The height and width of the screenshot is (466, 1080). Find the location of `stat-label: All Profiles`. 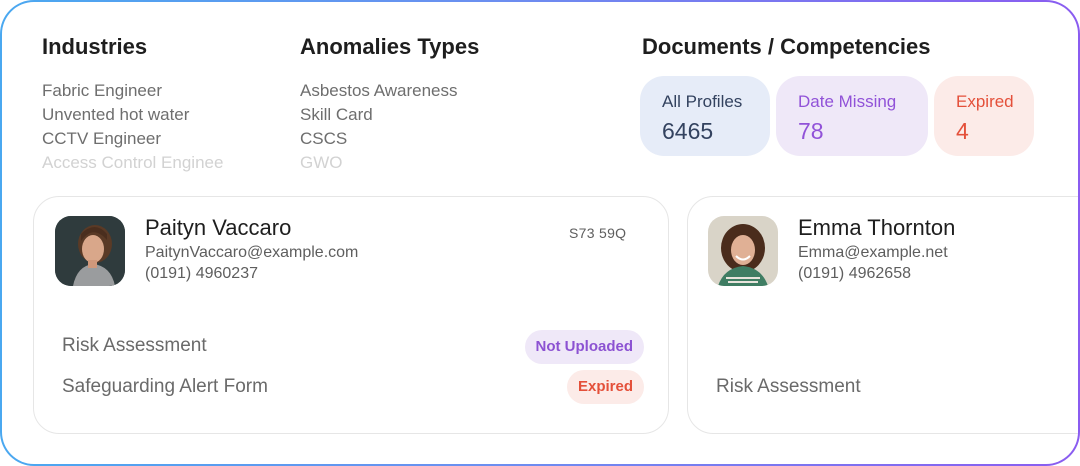

stat-label: All Profiles is located at coordinates (702, 101).